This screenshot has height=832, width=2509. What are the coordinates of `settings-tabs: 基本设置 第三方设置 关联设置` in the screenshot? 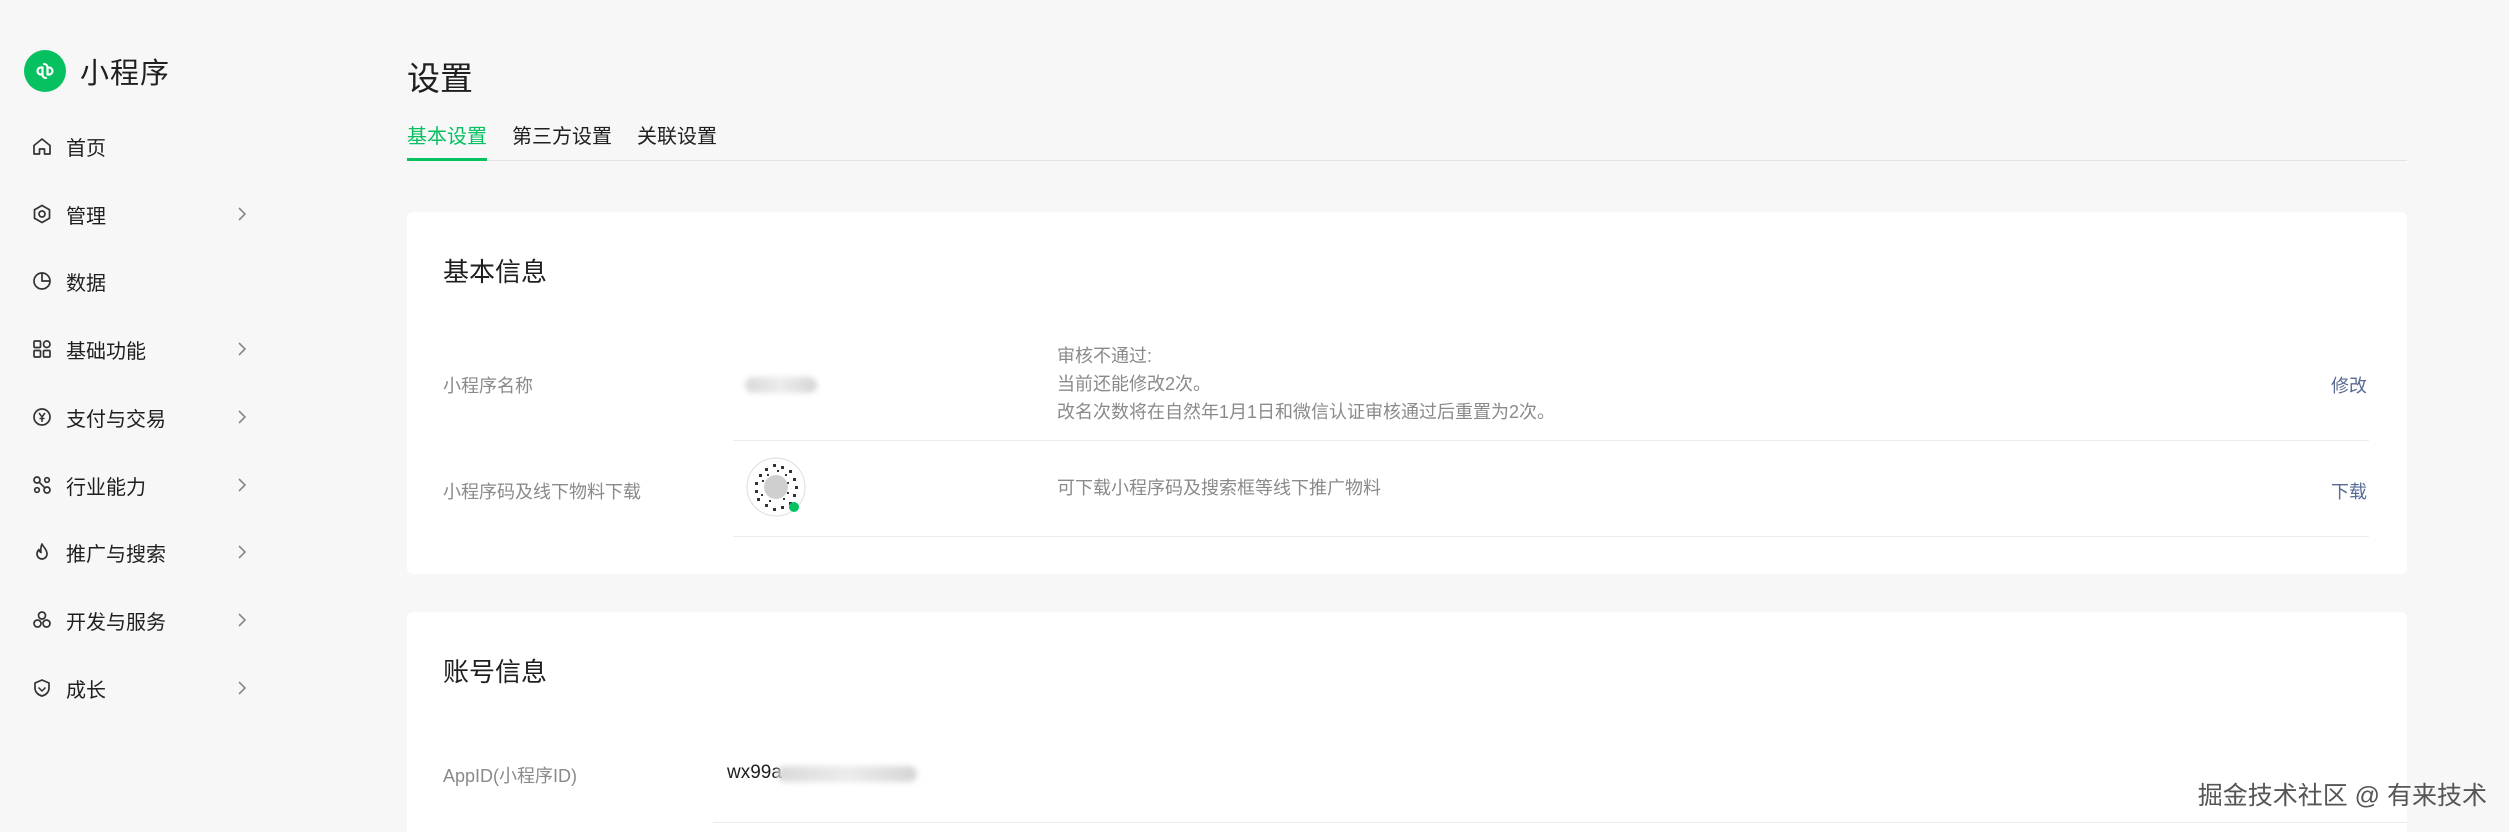 It's located at (1407, 142).